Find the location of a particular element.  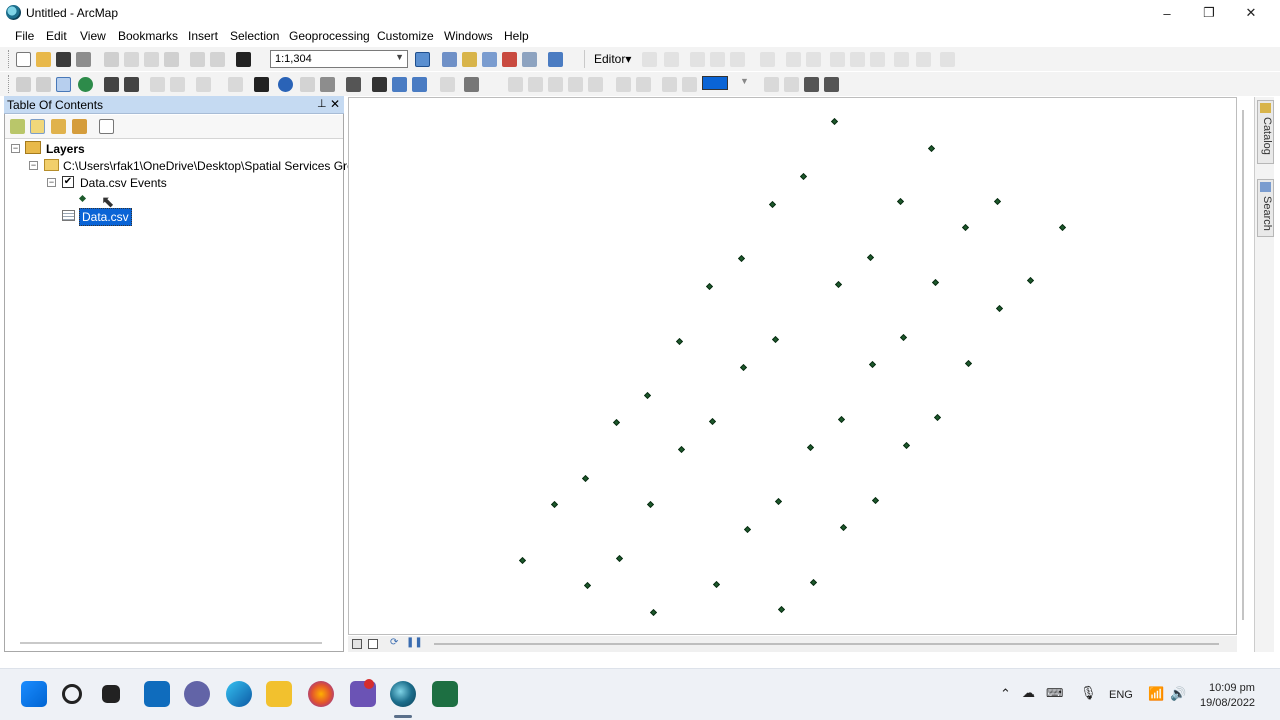

open-folder-icon is located at coordinates (43, 59).